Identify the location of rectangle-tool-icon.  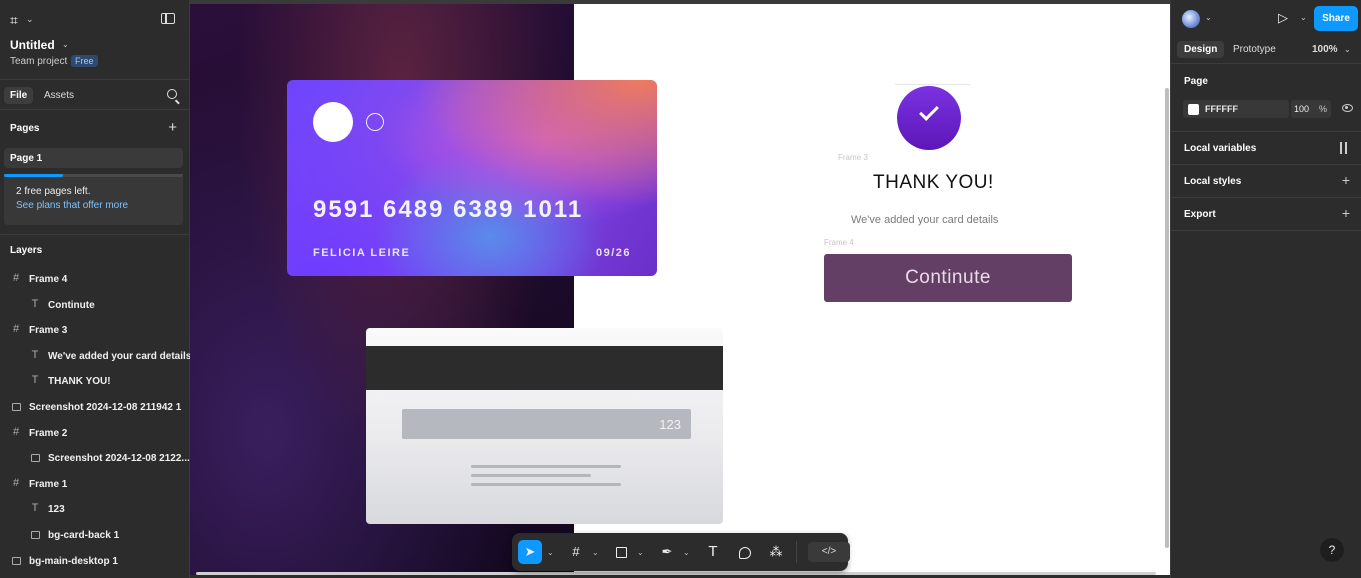
(621, 552).